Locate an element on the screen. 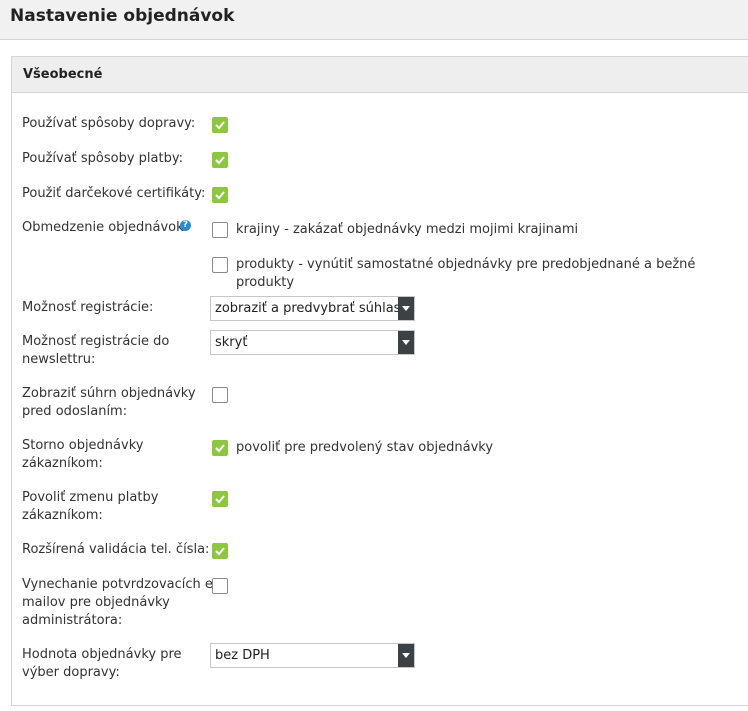 The width and height of the screenshot is (748, 711). storno-option-label: povoliť pre predvolený stav objednávky is located at coordinates (365, 447).